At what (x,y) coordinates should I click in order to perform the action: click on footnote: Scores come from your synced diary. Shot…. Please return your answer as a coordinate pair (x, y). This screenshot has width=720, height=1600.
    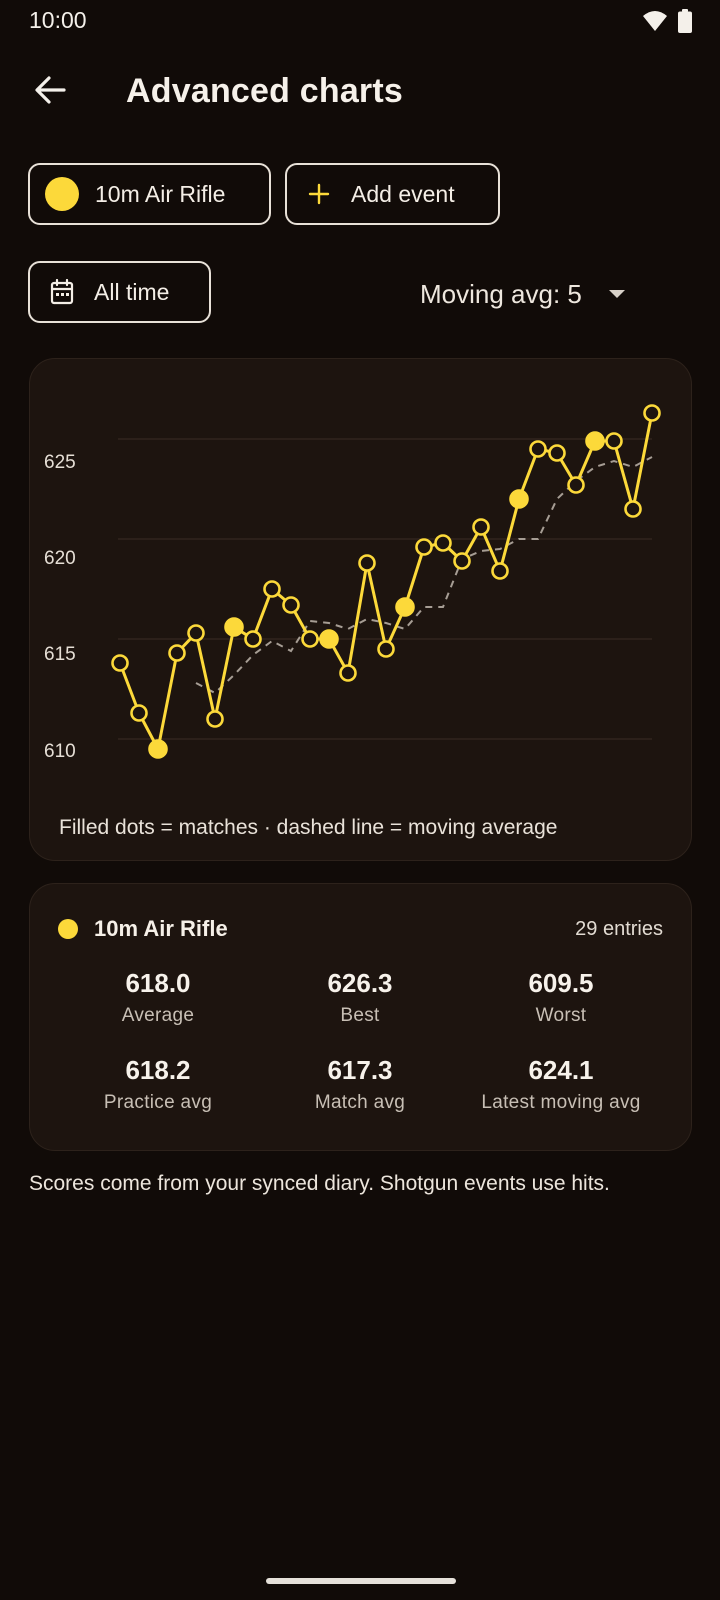
    Looking at the image, I should click on (319, 1183).